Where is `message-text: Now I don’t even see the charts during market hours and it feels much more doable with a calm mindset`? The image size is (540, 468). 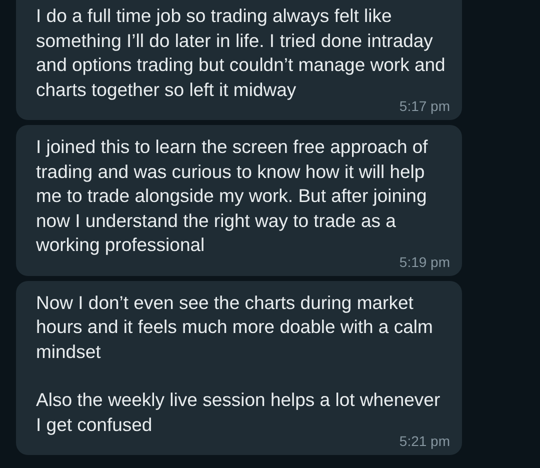
message-text: Now I don’t even see the charts during market hours and it feels much more doable with a calm mindset is located at coordinates (235, 327).